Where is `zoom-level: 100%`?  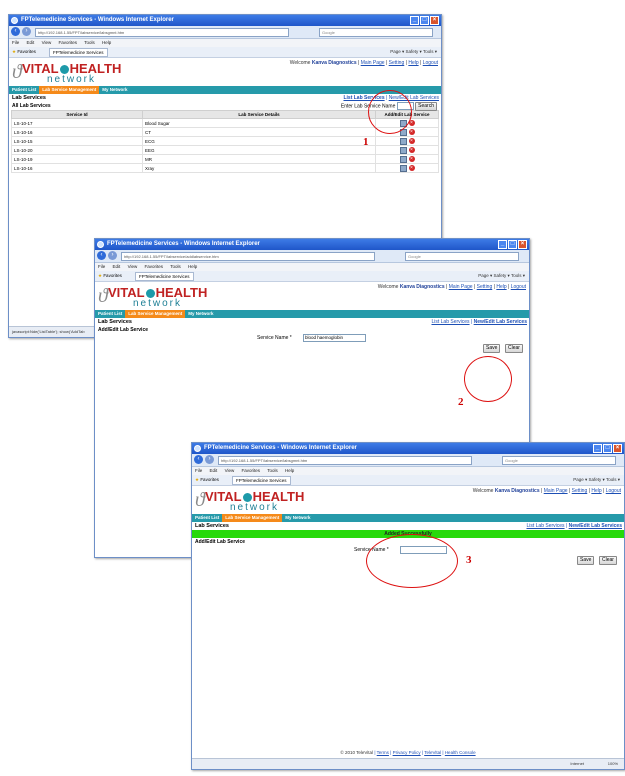 zoom-level: 100% is located at coordinates (613, 764).